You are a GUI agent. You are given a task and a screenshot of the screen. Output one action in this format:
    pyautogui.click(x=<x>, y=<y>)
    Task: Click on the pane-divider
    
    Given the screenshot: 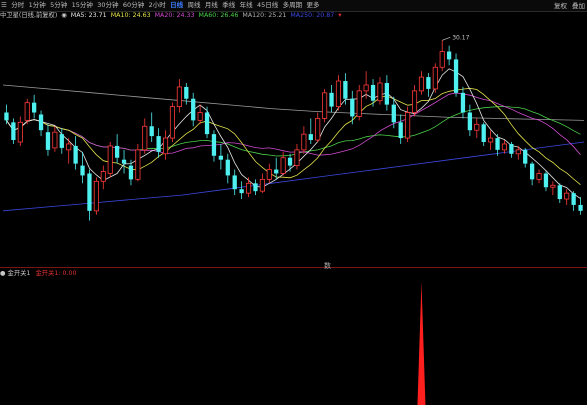 What is the action you would take?
    pyautogui.click(x=293, y=267)
    